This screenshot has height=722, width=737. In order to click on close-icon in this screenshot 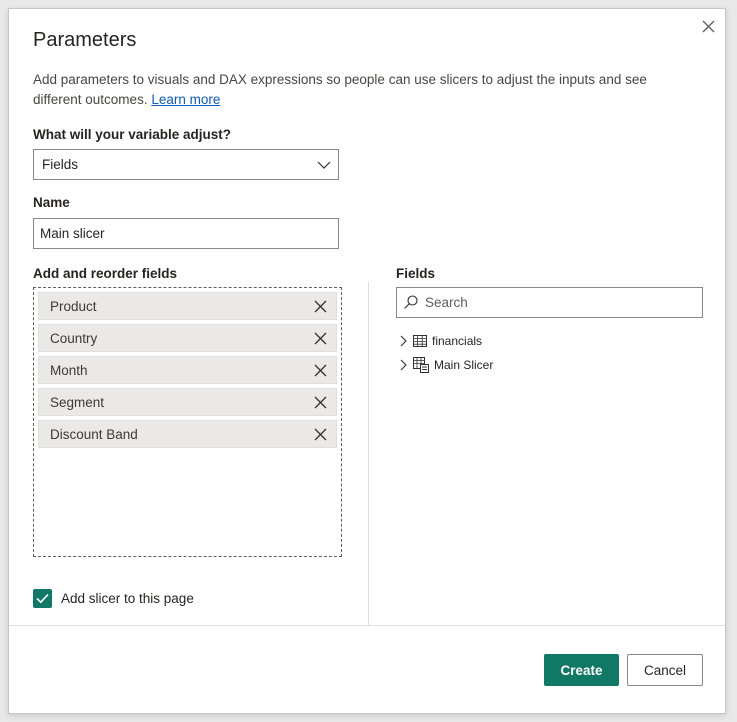, I will do `click(708, 26)`.